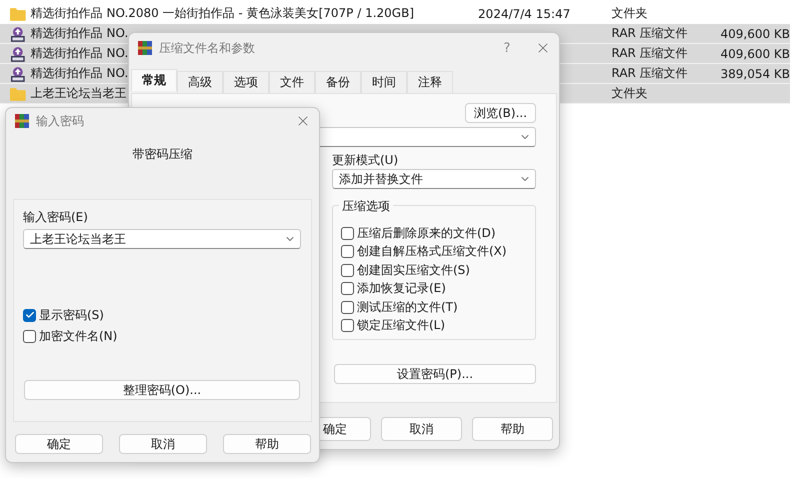  I want to click on checkbox-label: 压缩后删除原来的文件(D), so click(426, 233).